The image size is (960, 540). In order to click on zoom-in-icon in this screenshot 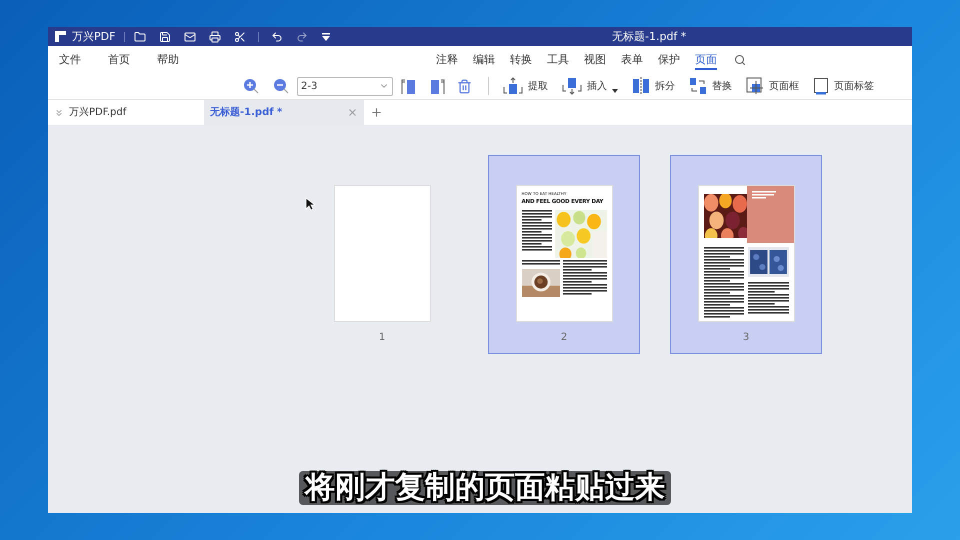, I will do `click(251, 86)`.